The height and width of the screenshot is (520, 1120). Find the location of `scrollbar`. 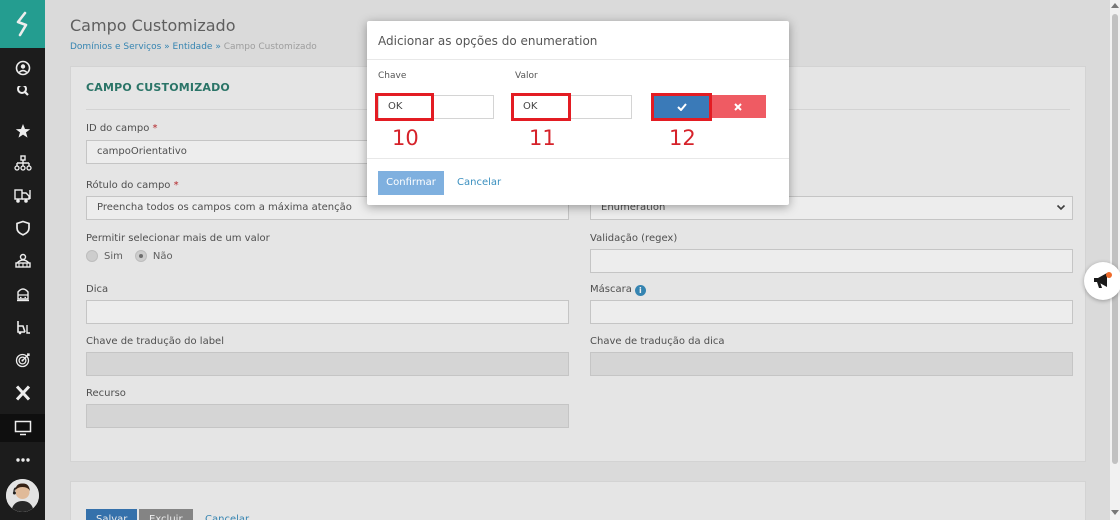

scrollbar is located at coordinates (1115, 260).